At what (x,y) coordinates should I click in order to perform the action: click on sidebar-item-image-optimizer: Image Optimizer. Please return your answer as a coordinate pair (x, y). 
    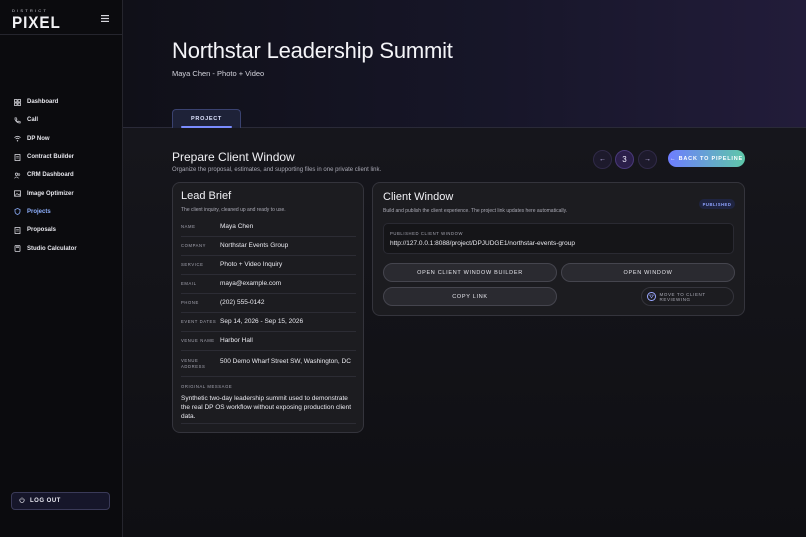
    Looking at the image, I should click on (45, 193).